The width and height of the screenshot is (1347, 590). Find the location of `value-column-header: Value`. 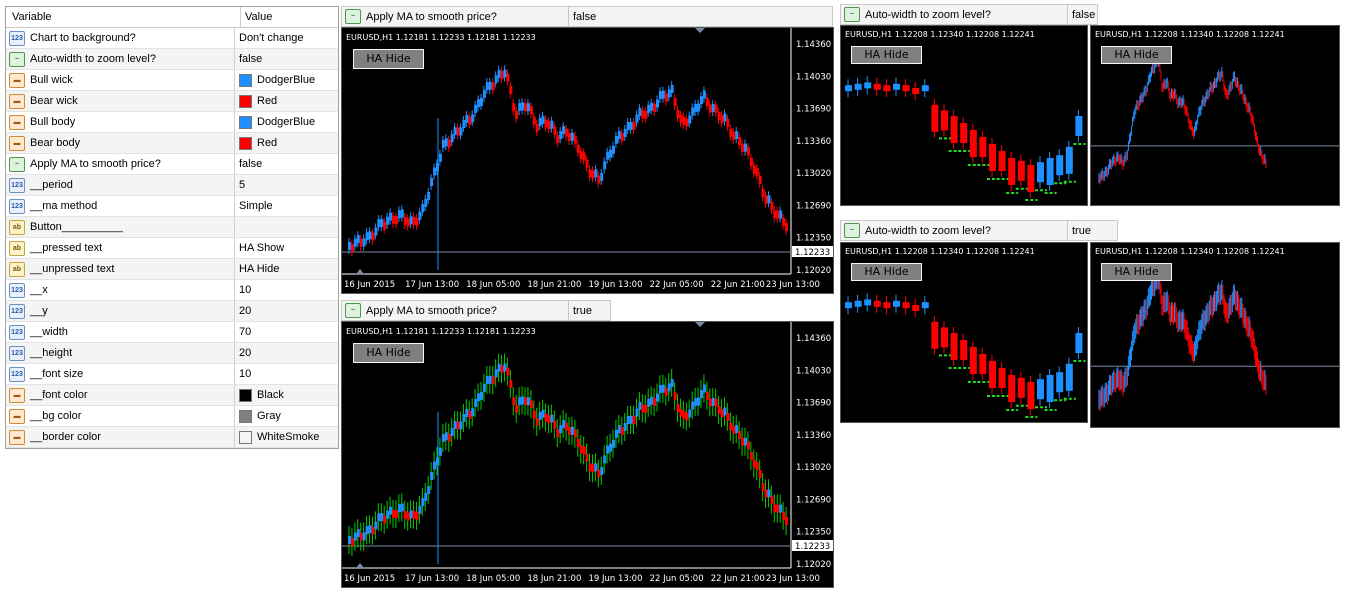

value-column-header: Value is located at coordinates (289, 17).